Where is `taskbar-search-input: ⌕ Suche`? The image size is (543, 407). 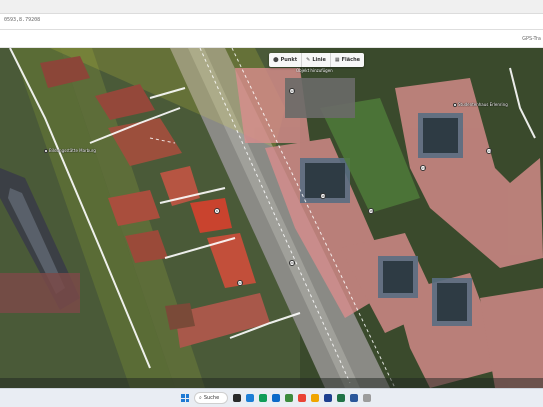
taskbar-search-input: ⌕ Suche is located at coordinates (211, 398).